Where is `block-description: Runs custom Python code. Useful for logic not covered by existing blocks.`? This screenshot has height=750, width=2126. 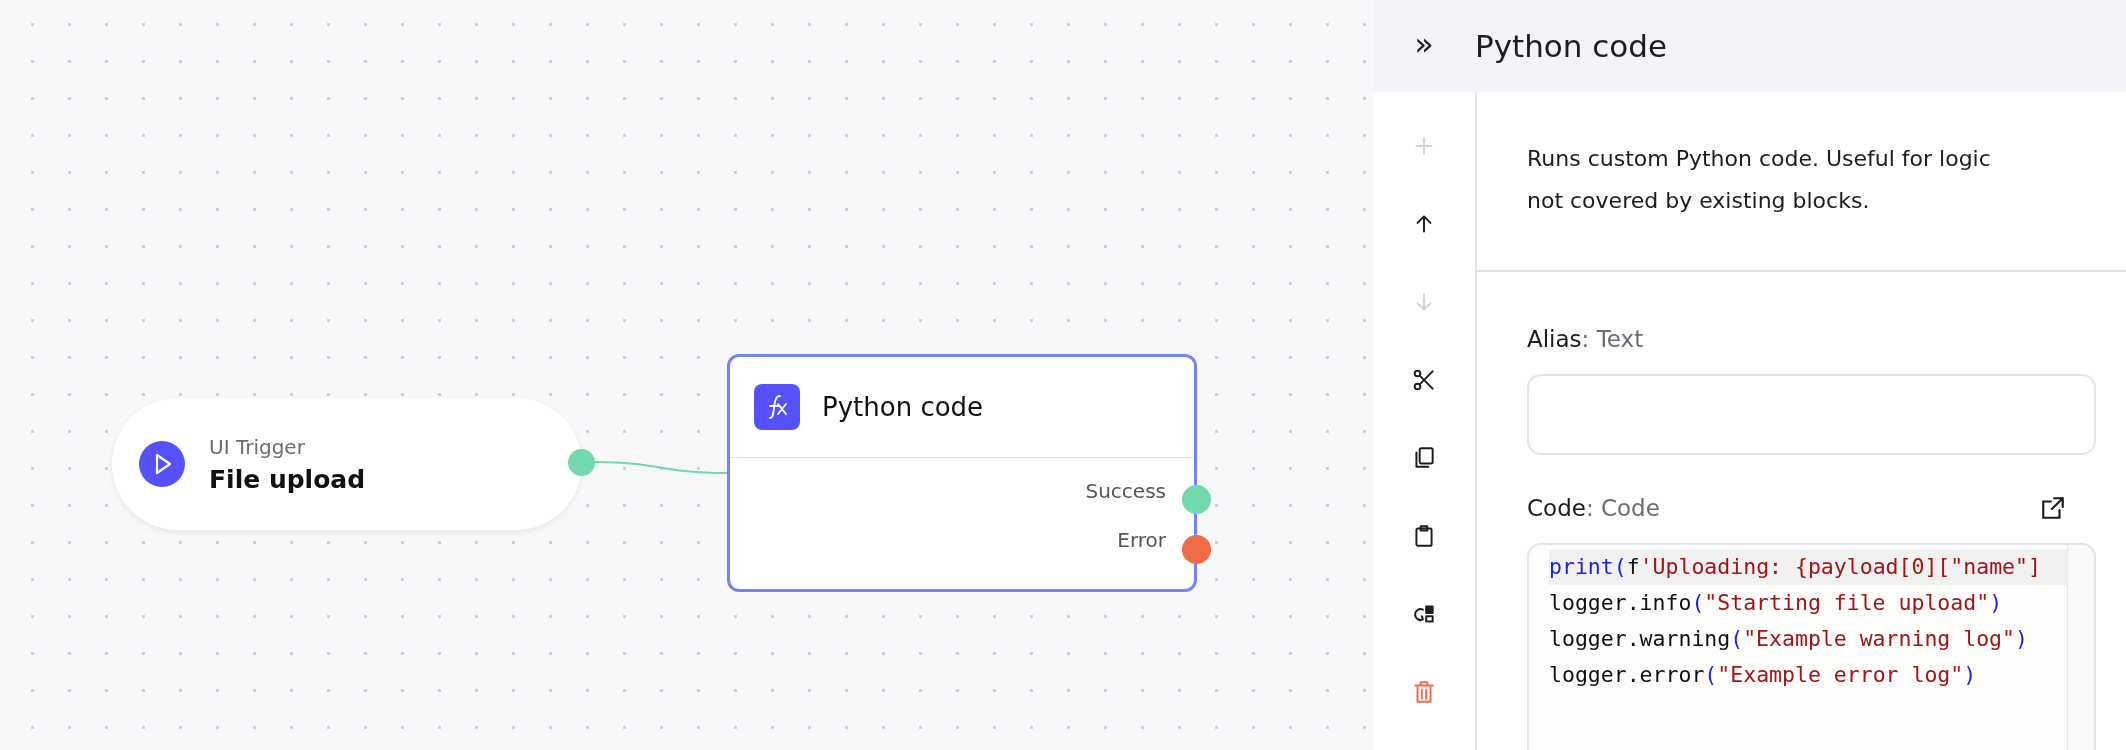
block-description: Runs custom Python code. Useful for logic not covered by existing blocks. is located at coordinates (1801, 182).